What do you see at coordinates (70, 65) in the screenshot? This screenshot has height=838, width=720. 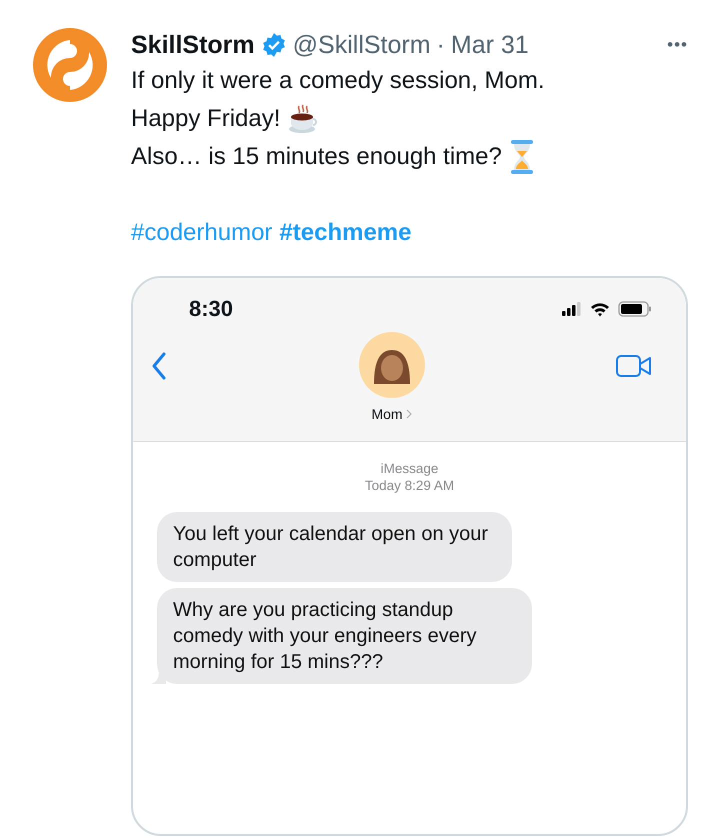 I see `brand-logo` at bounding box center [70, 65].